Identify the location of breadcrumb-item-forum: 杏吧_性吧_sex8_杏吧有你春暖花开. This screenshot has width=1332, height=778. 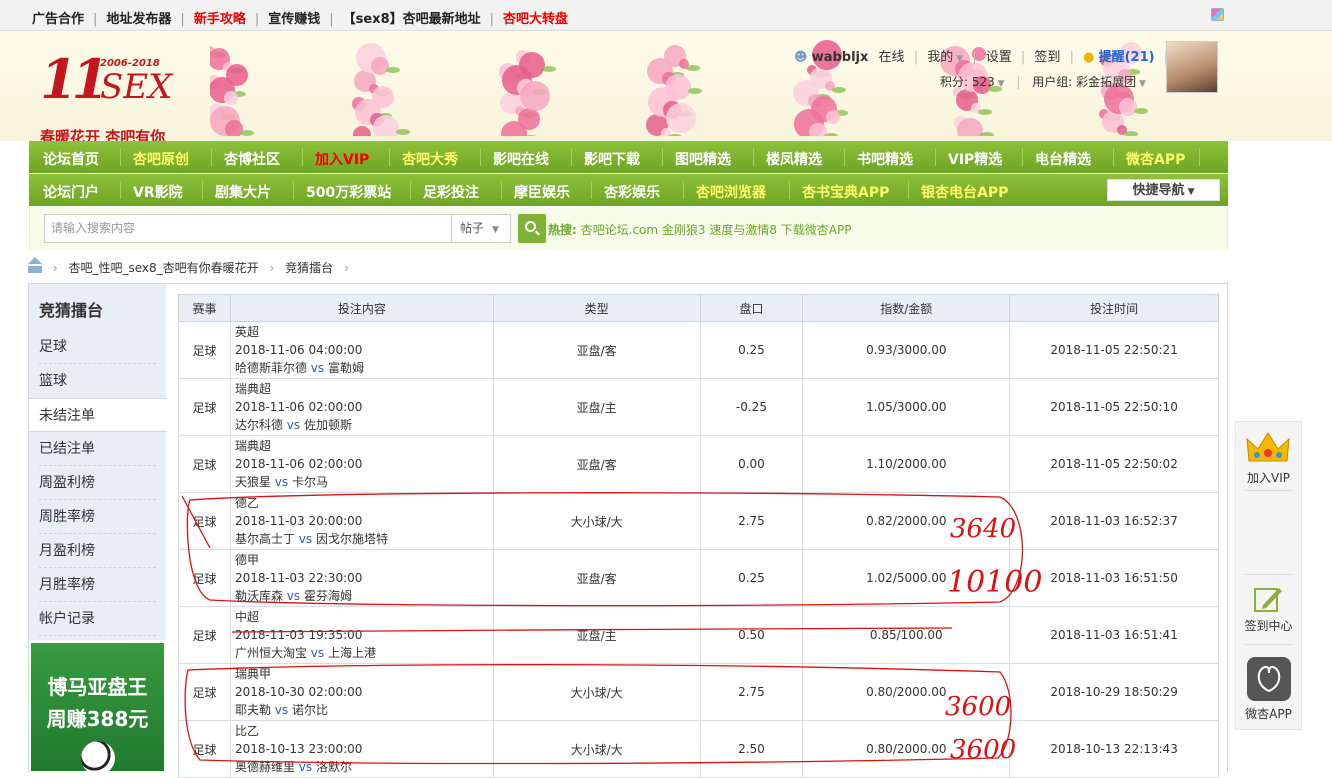
(163, 268).